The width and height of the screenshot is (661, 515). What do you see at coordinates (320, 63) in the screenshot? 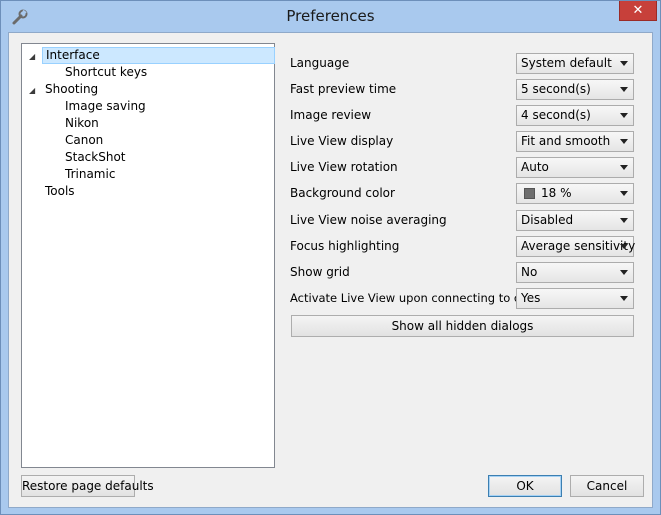
I see `language-label: Language` at bounding box center [320, 63].